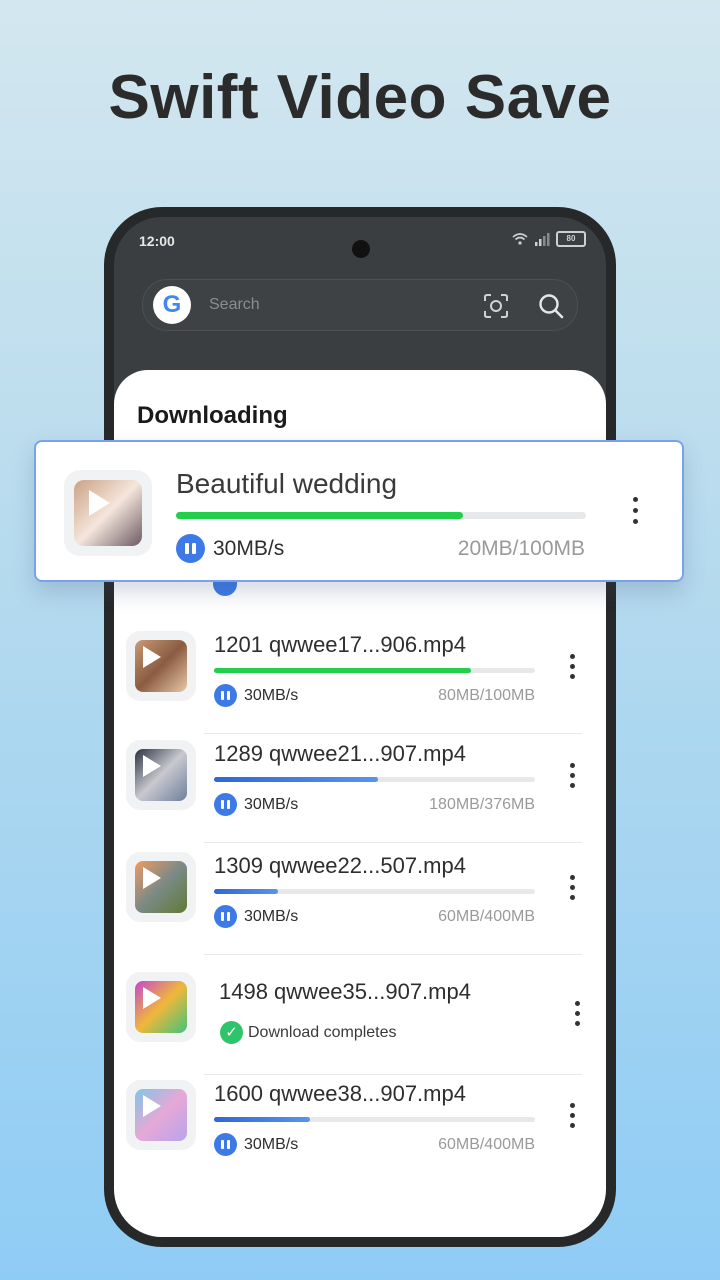 The height and width of the screenshot is (1280, 720). What do you see at coordinates (322, 1032) in the screenshot?
I see `download-status: Download completes` at bounding box center [322, 1032].